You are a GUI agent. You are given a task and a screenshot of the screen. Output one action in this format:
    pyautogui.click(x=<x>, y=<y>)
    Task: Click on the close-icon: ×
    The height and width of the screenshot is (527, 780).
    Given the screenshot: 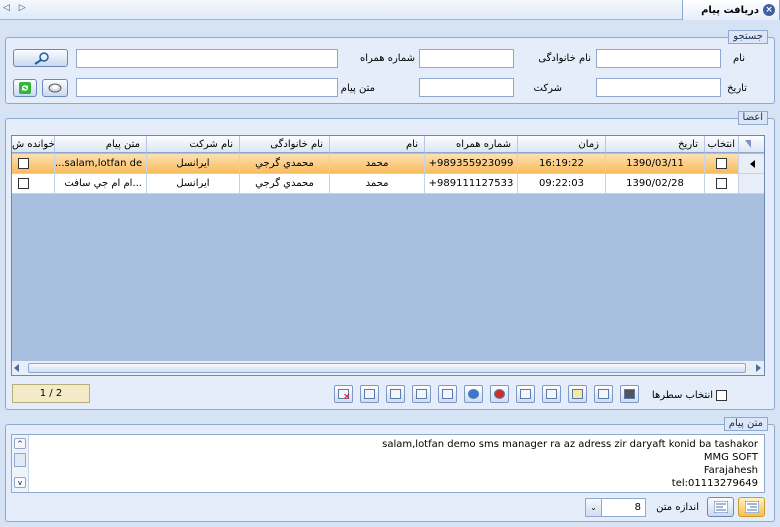 What is the action you would take?
    pyautogui.click(x=769, y=10)
    